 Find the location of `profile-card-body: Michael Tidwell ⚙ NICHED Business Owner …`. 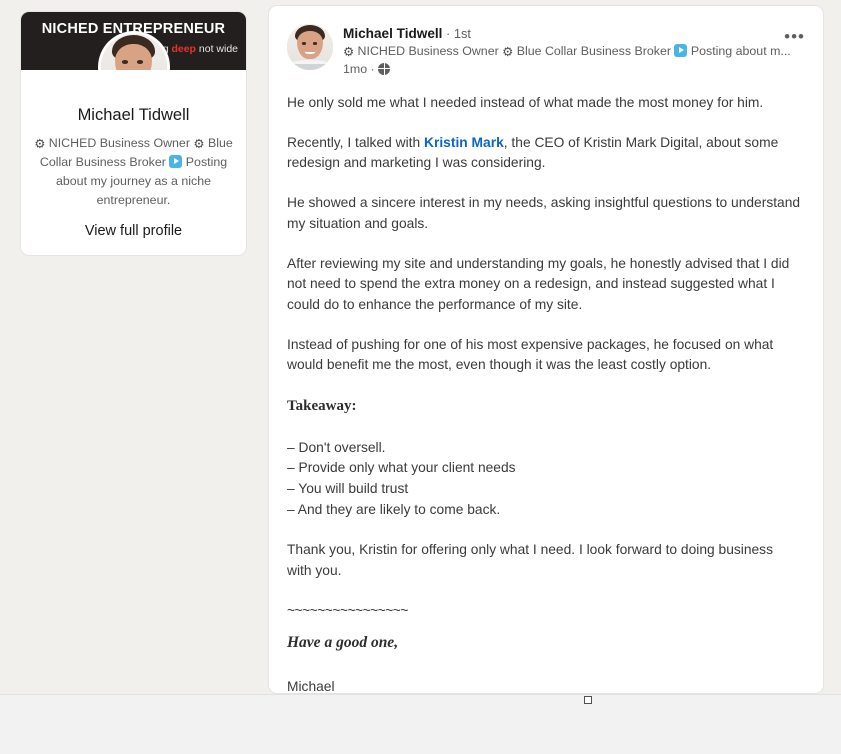

profile-card-body: Michael Tidwell ⚙ NICHED Business Owner … is located at coordinates (133, 162).